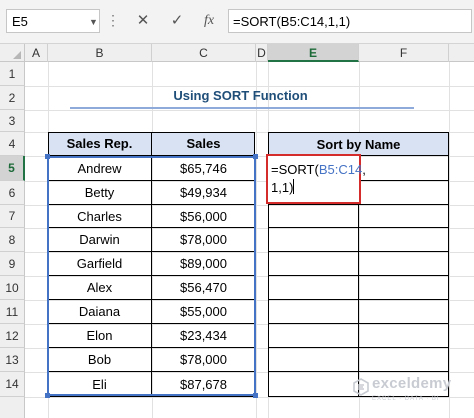  Describe the element at coordinates (292, 21) in the screenshot. I see `formula-text: =SORT(B5:C14,1,1)` at that location.